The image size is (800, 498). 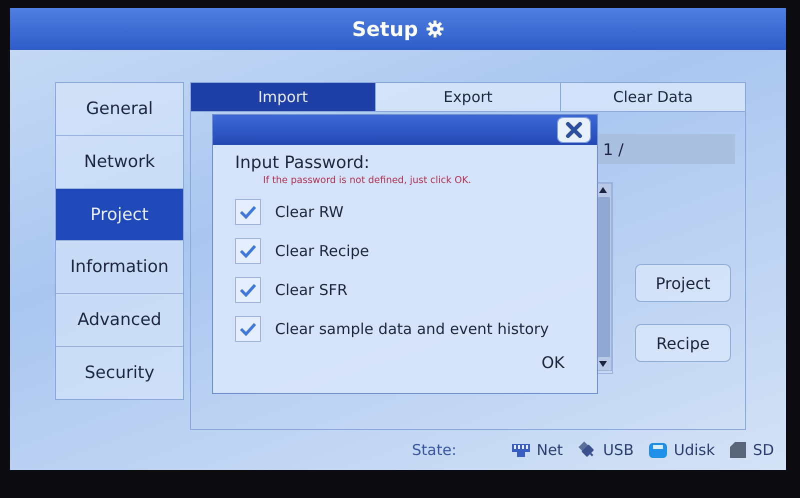 What do you see at coordinates (119, 109) in the screenshot?
I see `sidebar-item: General` at bounding box center [119, 109].